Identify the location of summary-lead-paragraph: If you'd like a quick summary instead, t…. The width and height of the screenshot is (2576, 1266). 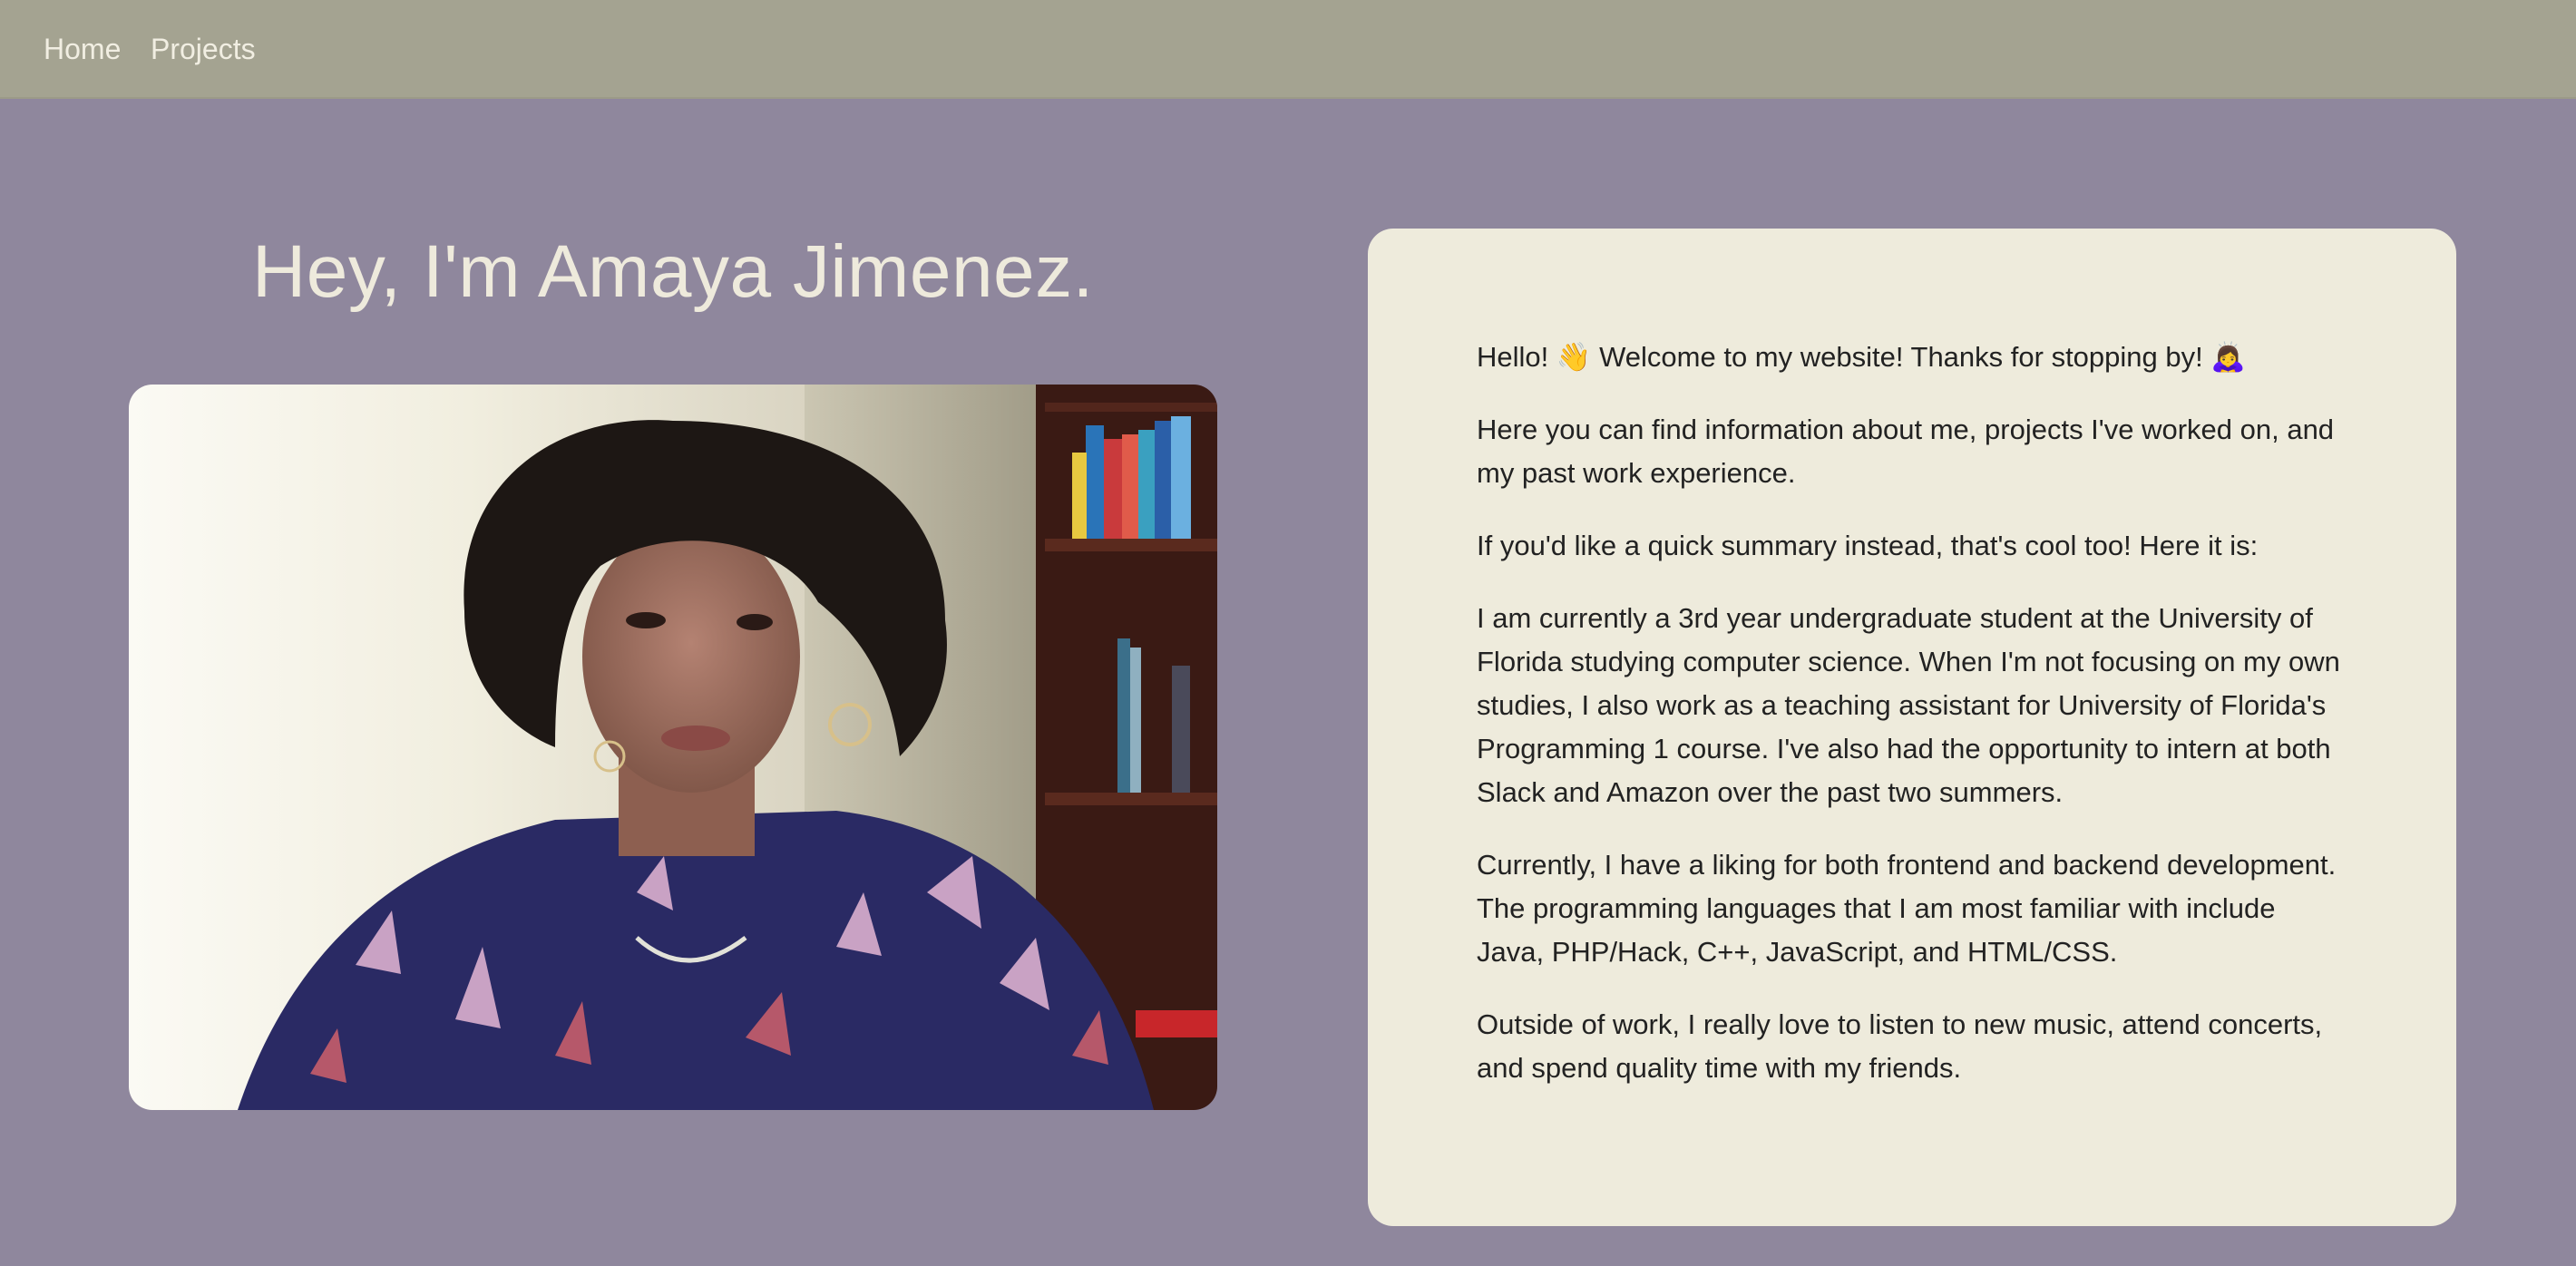
(1868, 545).